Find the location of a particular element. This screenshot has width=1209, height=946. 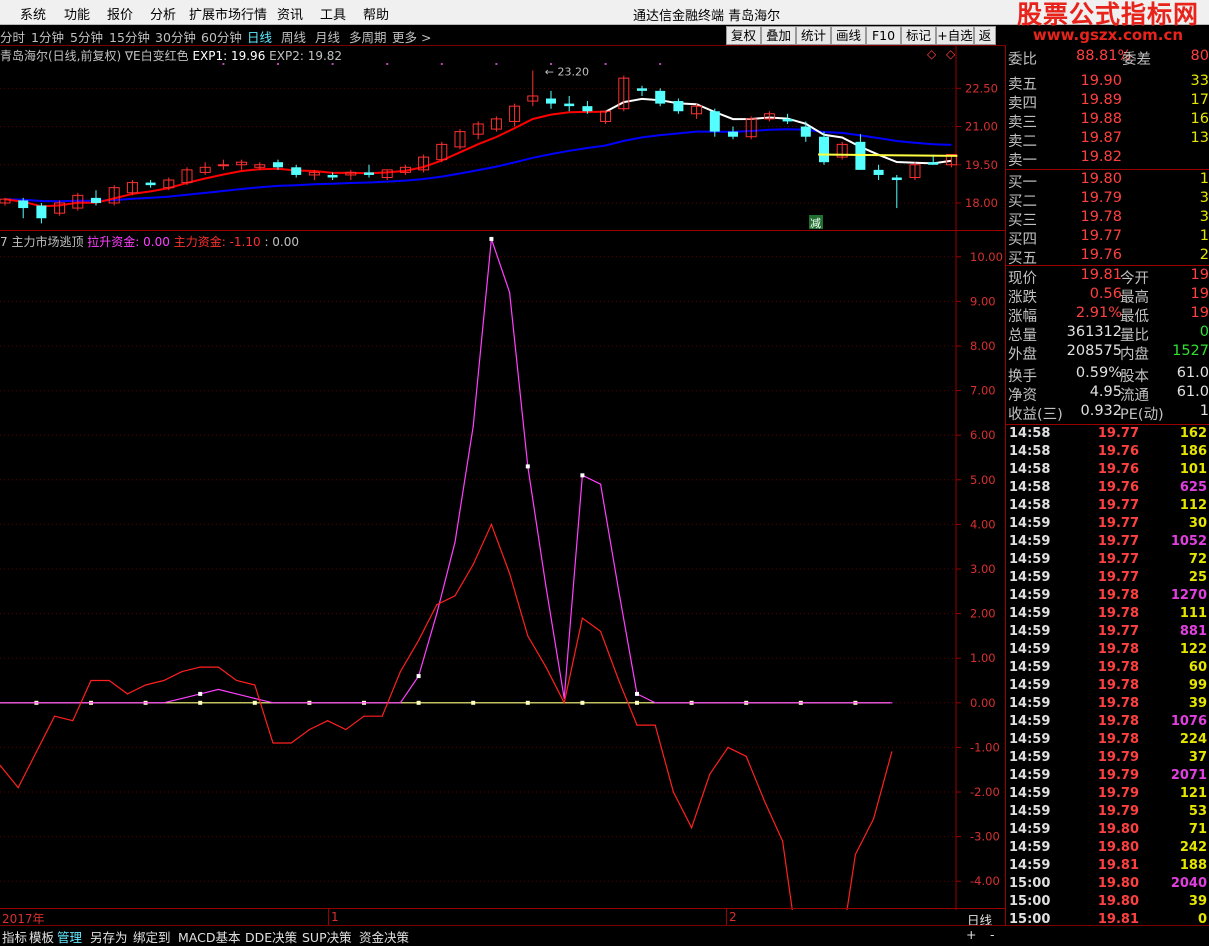

draw-line-button: 画线 is located at coordinates (848, 35).